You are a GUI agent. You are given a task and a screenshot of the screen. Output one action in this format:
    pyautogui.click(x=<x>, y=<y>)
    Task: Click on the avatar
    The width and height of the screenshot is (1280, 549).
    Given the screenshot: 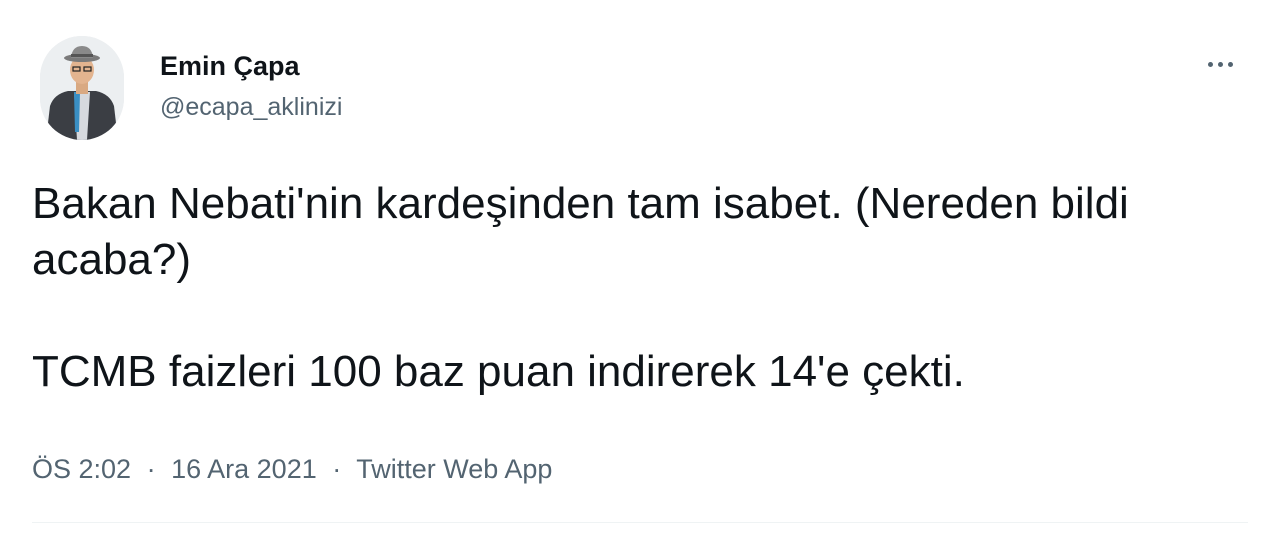 What is the action you would take?
    pyautogui.click(x=82, y=88)
    